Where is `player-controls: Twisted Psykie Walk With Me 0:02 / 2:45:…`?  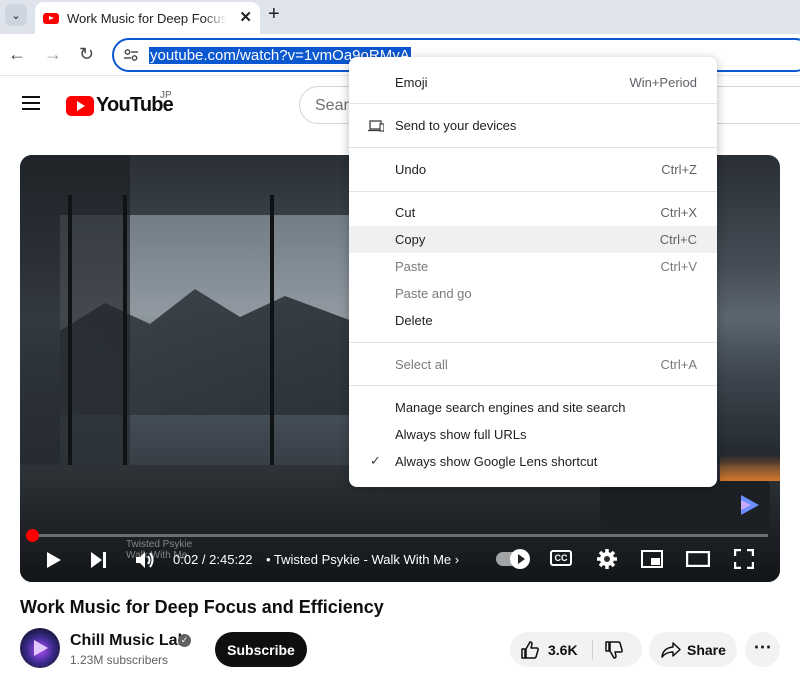 player-controls: Twisted Psykie Walk With Me 0:02 / 2:45:… is located at coordinates (400, 557).